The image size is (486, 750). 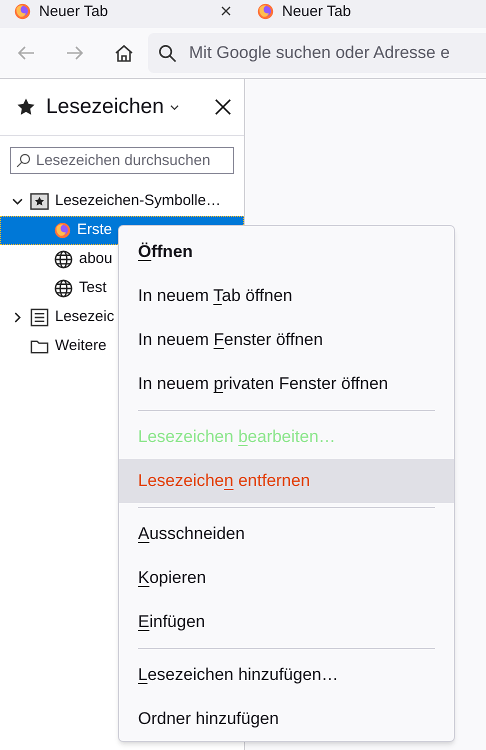 I want to click on address-placeholder: Mit Google suchen oder Adresse e, so click(x=319, y=53).